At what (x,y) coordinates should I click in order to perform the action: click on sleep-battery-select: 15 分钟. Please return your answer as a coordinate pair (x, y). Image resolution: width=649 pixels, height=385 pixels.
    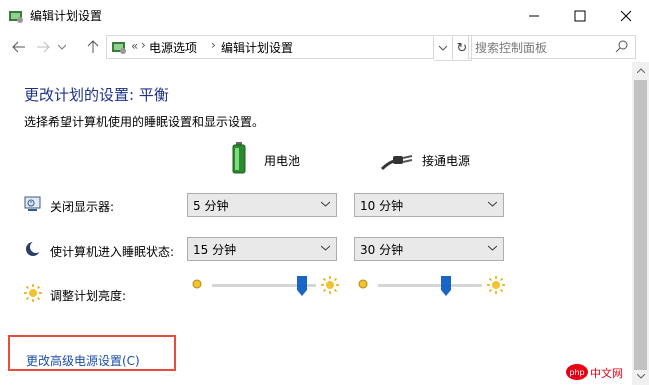
    Looking at the image, I should click on (262, 249).